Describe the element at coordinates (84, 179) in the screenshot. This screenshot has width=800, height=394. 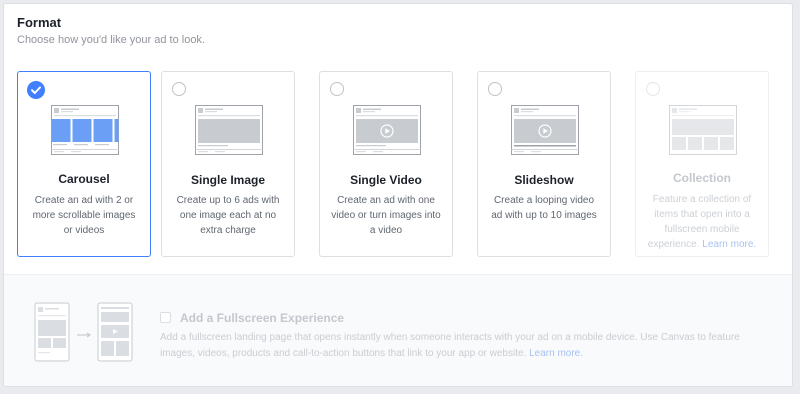
I see `format-title: Carousel` at that location.